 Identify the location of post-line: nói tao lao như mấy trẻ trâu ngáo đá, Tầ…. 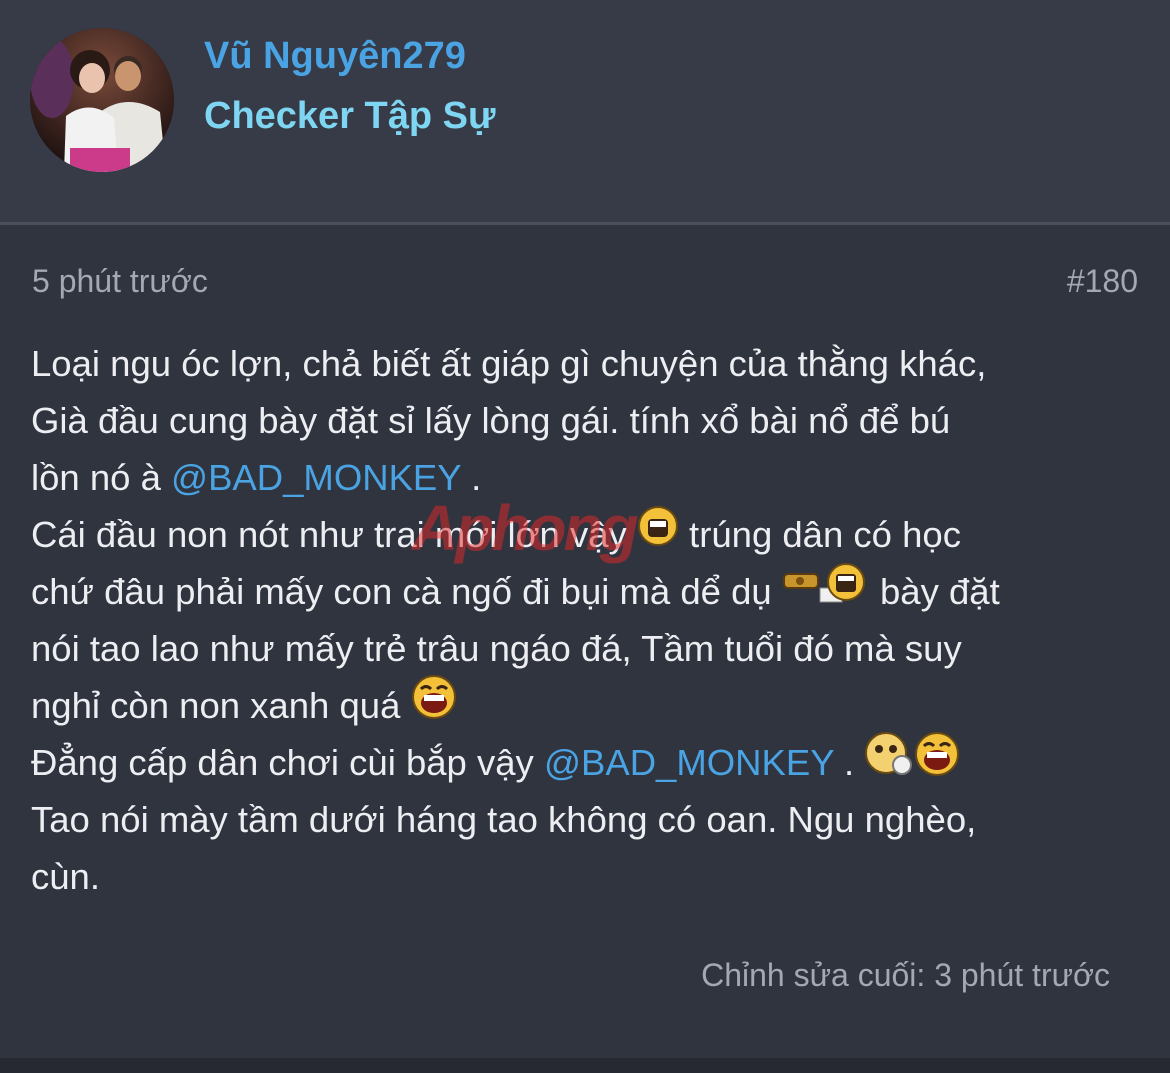
(586, 648).